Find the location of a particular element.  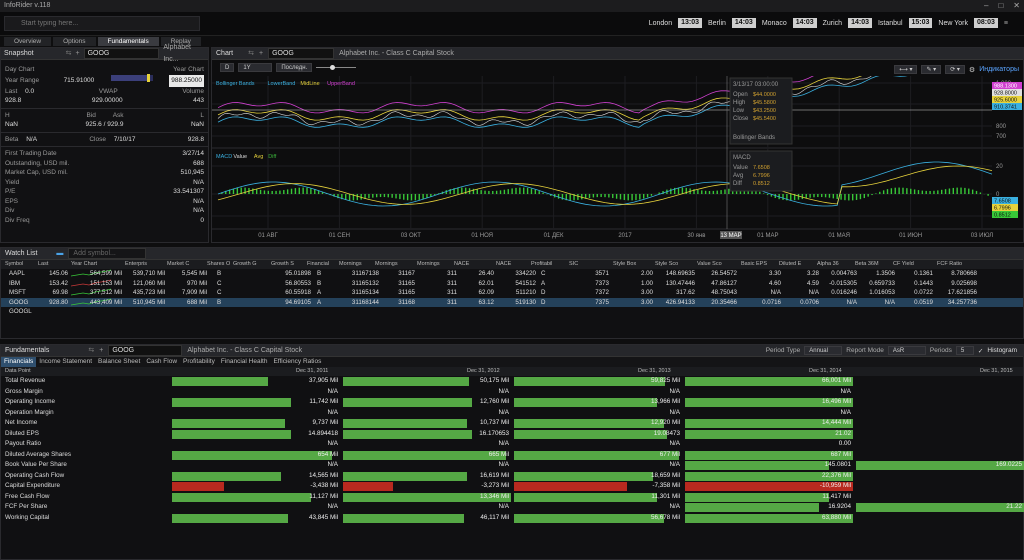

period-select: D is located at coordinates (227, 67).